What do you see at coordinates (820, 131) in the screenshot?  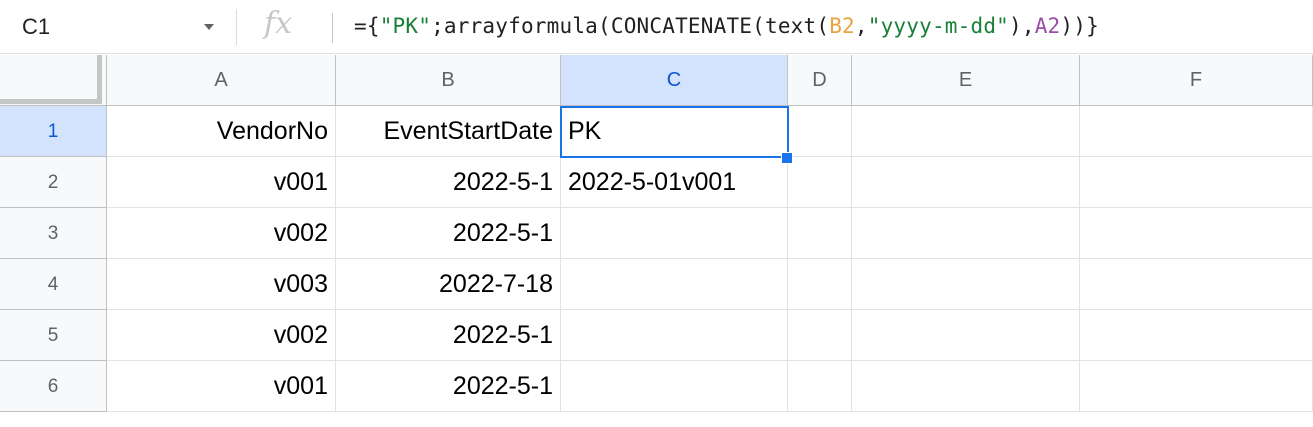 I see `cell-d1` at bounding box center [820, 131].